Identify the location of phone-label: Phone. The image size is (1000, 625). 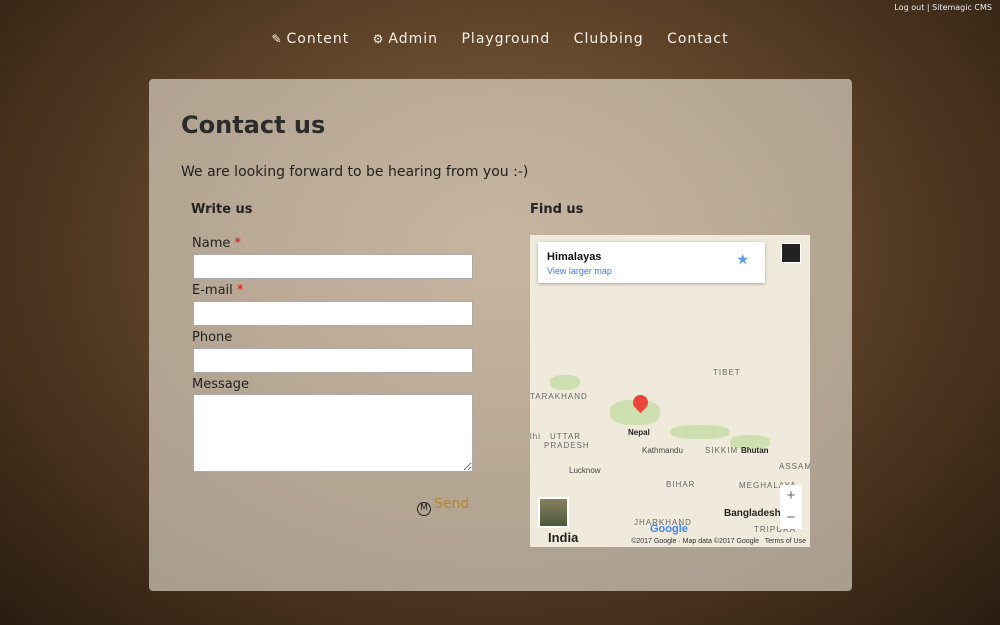
(212, 337).